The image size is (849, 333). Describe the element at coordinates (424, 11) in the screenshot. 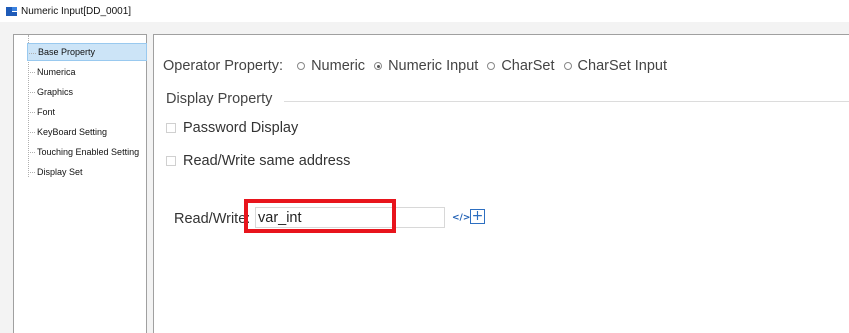

I see `title-bar: Numeric Input[DD_0001]` at that location.